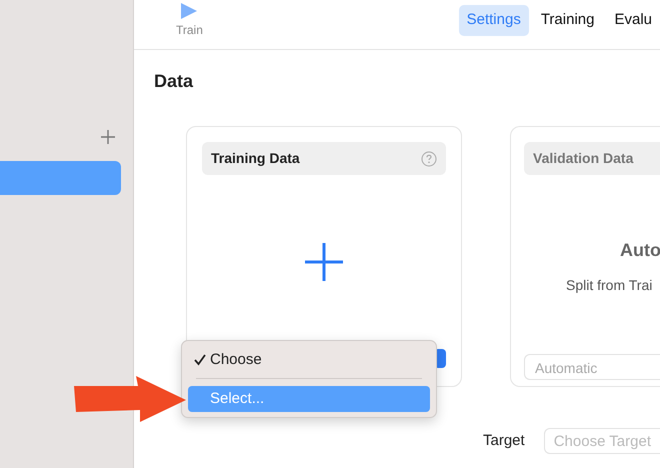 The width and height of the screenshot is (660, 468). What do you see at coordinates (504, 440) in the screenshot?
I see `field-label: Target` at bounding box center [504, 440].